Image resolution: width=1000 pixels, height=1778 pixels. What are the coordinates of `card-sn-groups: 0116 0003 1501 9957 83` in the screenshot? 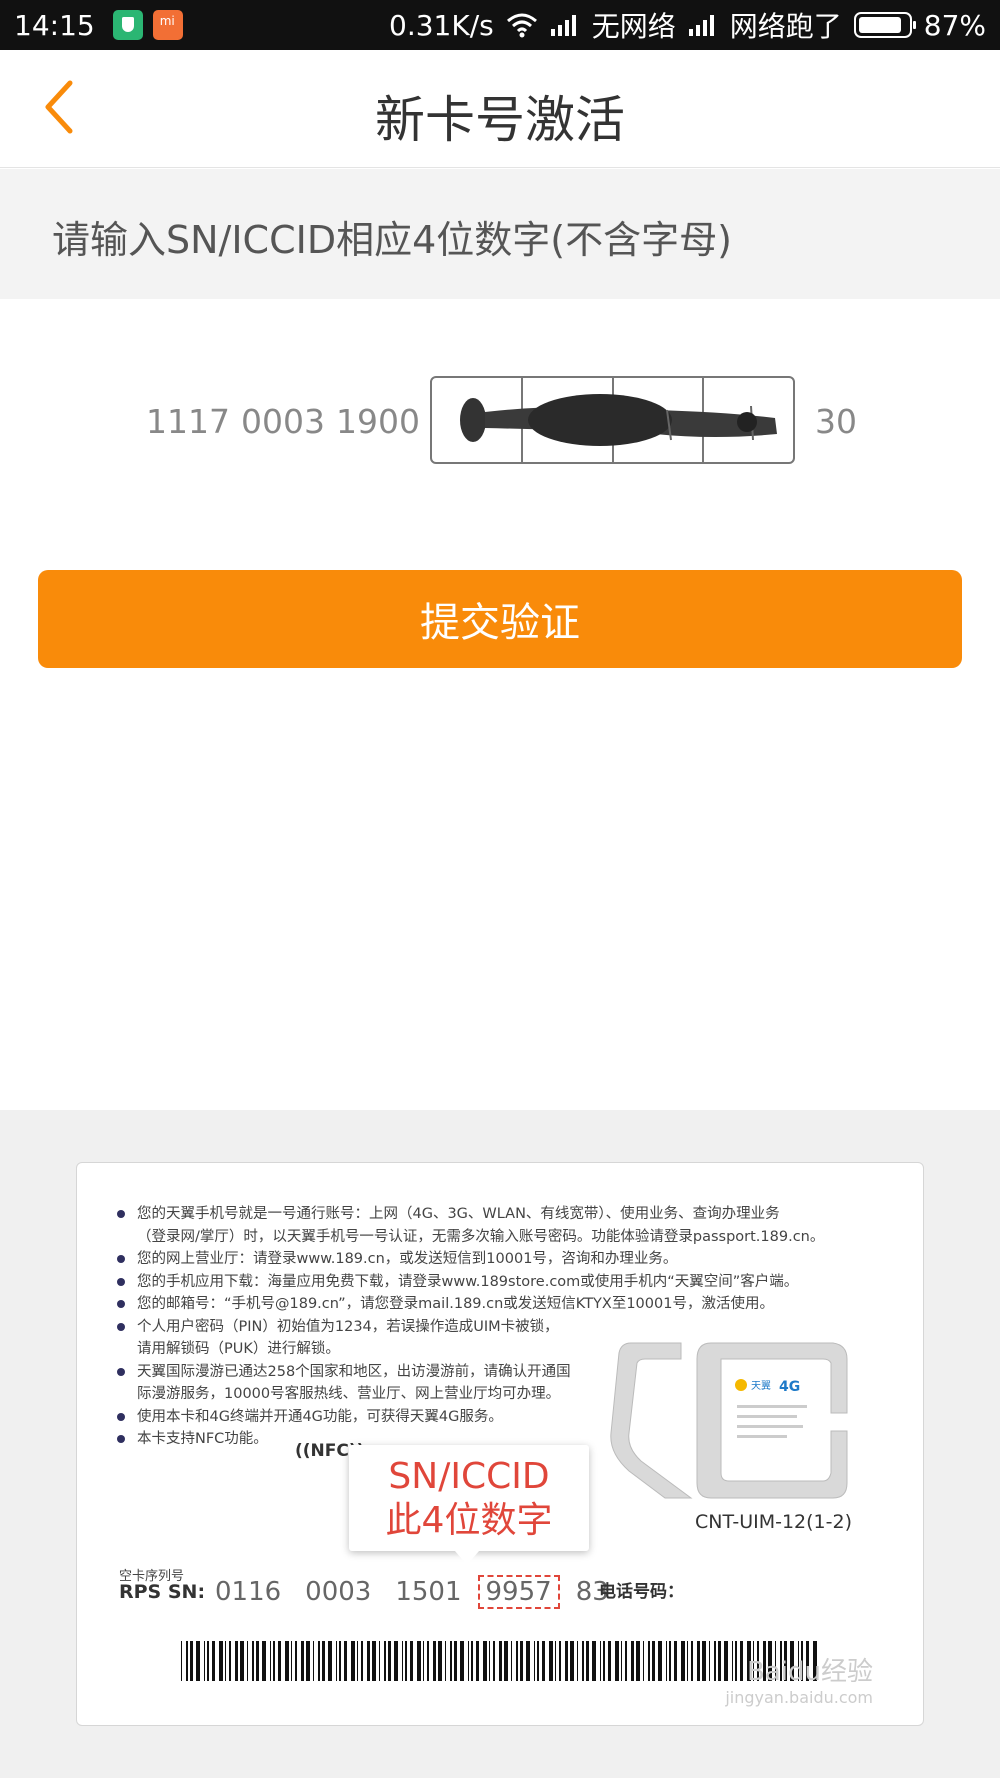 It's located at (412, 1592).